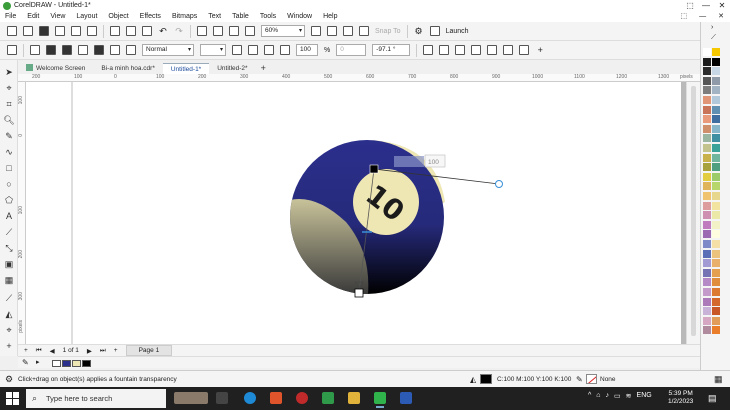  Describe the element at coordinates (283, 31) in the screenshot. I see `zoom-level-select: 60% ▾` at that location.